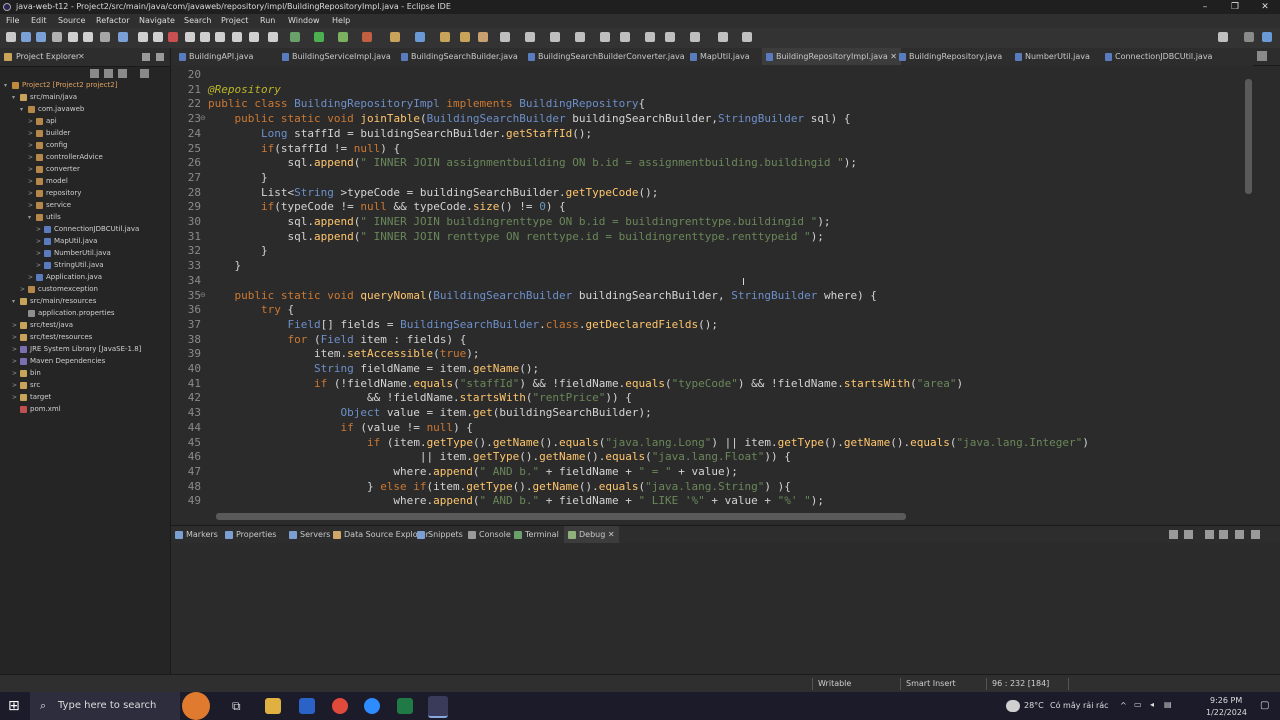 This screenshot has height=720, width=1280. Describe the element at coordinates (606, 56) in the screenshot. I see `editor-tab: BuildingSearchBuilderConverter.java` at that location.